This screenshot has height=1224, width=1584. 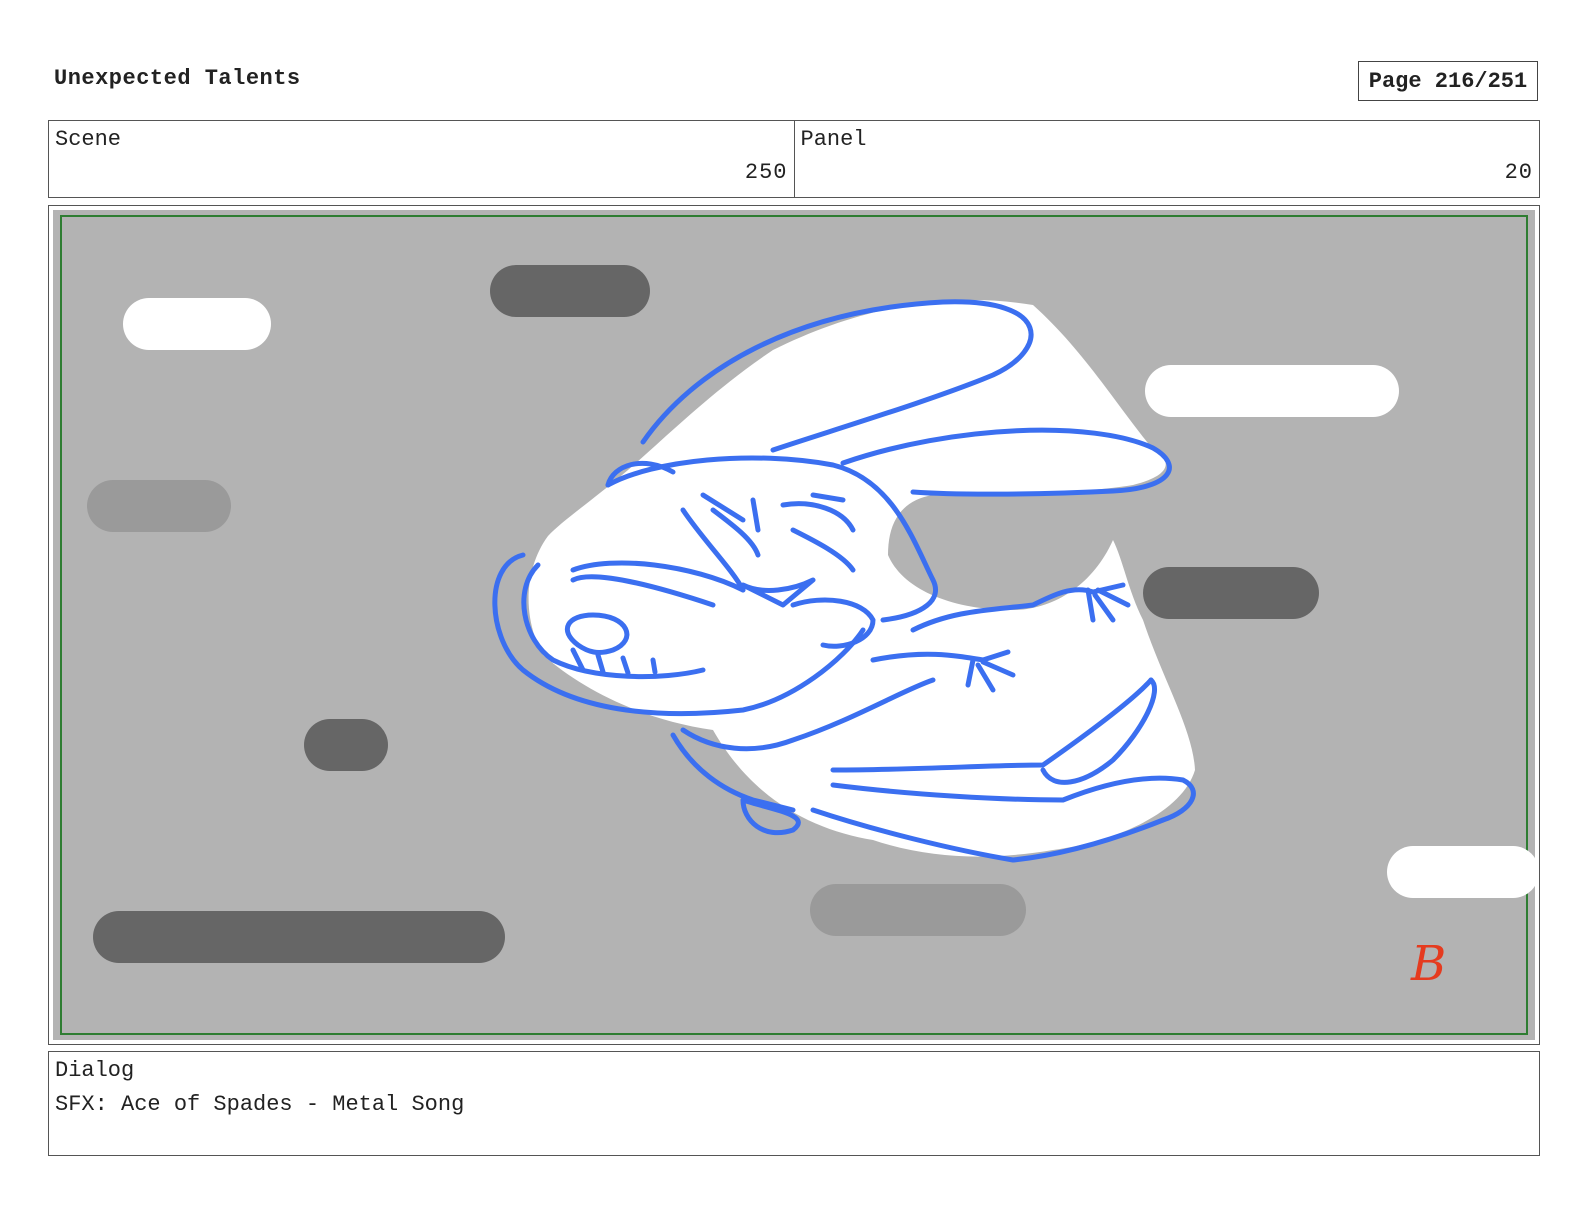 What do you see at coordinates (1166, 159) in the screenshot?
I see `panel-cell: Panel 20` at bounding box center [1166, 159].